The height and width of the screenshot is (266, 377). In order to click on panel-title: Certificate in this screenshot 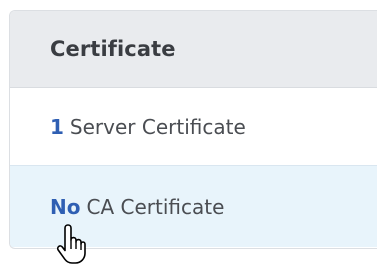, I will do `click(113, 49)`.